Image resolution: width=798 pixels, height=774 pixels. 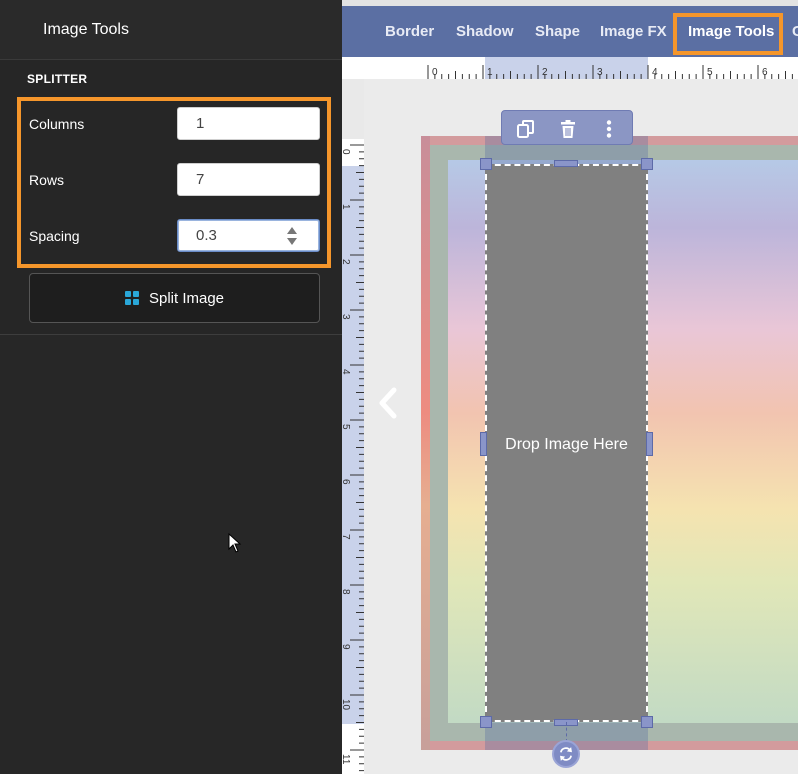 I want to click on resize-handle-bottom-right, so click(x=647, y=722).